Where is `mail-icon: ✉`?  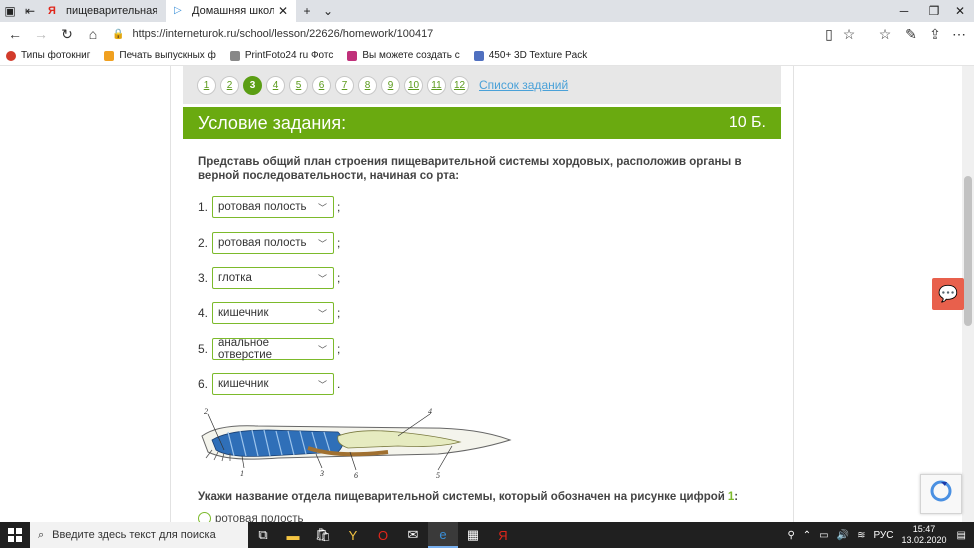 mail-icon: ✉ is located at coordinates (413, 535).